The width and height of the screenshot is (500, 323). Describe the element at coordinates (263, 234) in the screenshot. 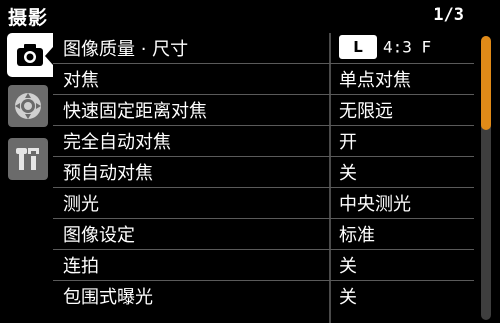

I see `menu-item-image-settings: 图像设定 标准` at that location.